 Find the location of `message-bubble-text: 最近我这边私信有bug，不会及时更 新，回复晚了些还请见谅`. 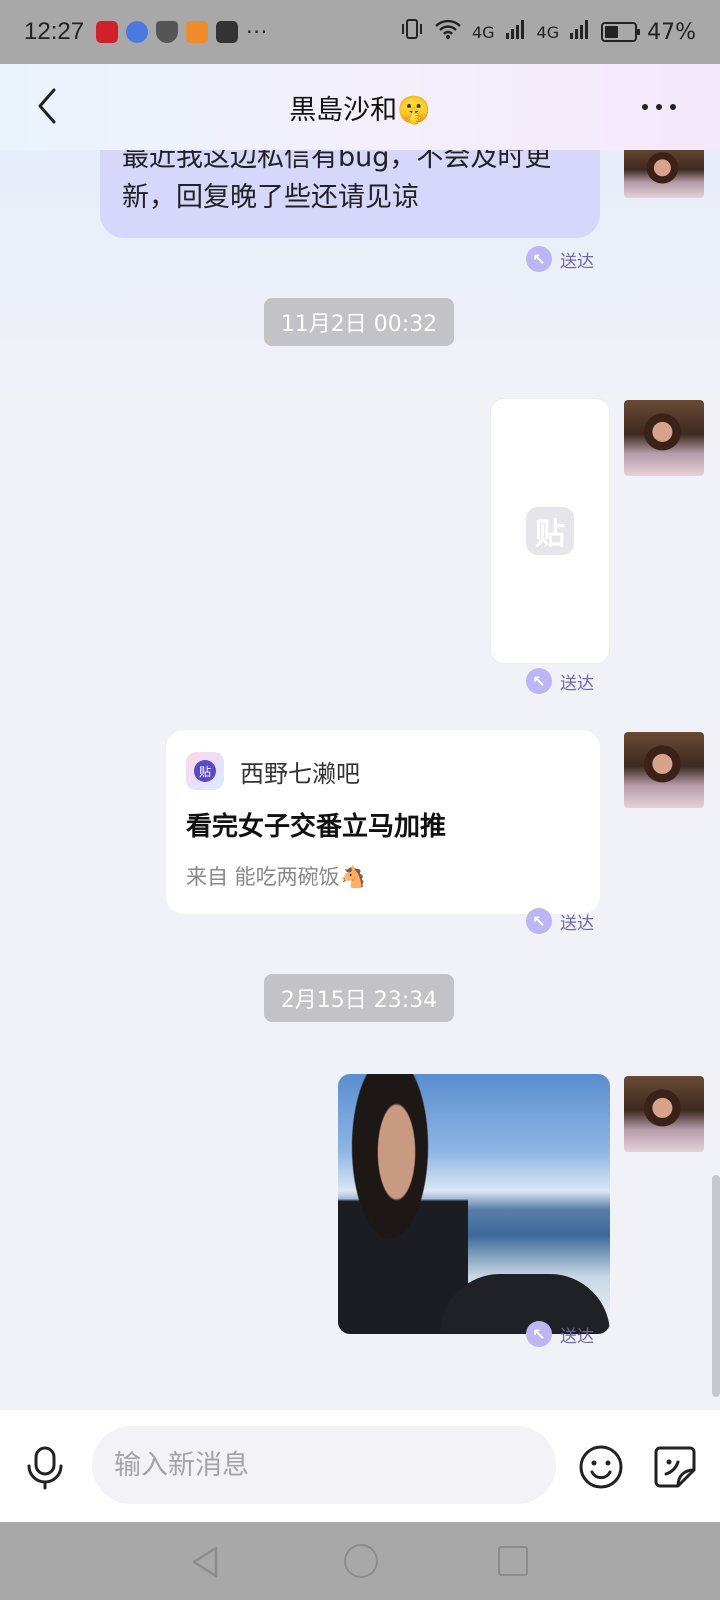

message-bubble-text: 最近我这边私信有bug，不会及时更 新，回复晚了些还请见谅 is located at coordinates (350, 194).